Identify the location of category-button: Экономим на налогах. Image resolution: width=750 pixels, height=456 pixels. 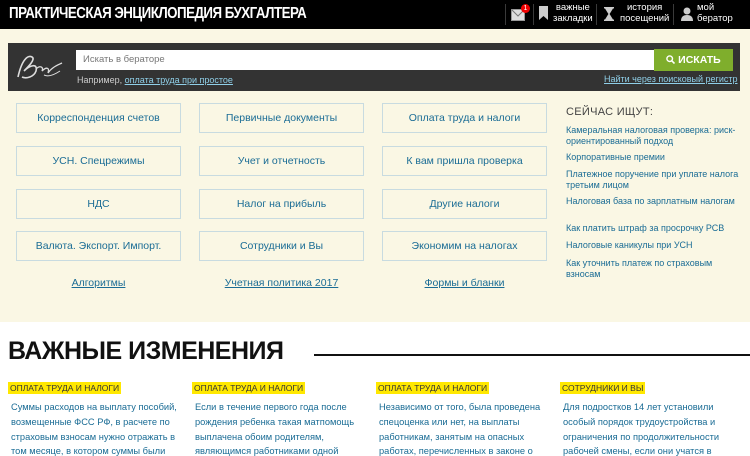
(464, 246).